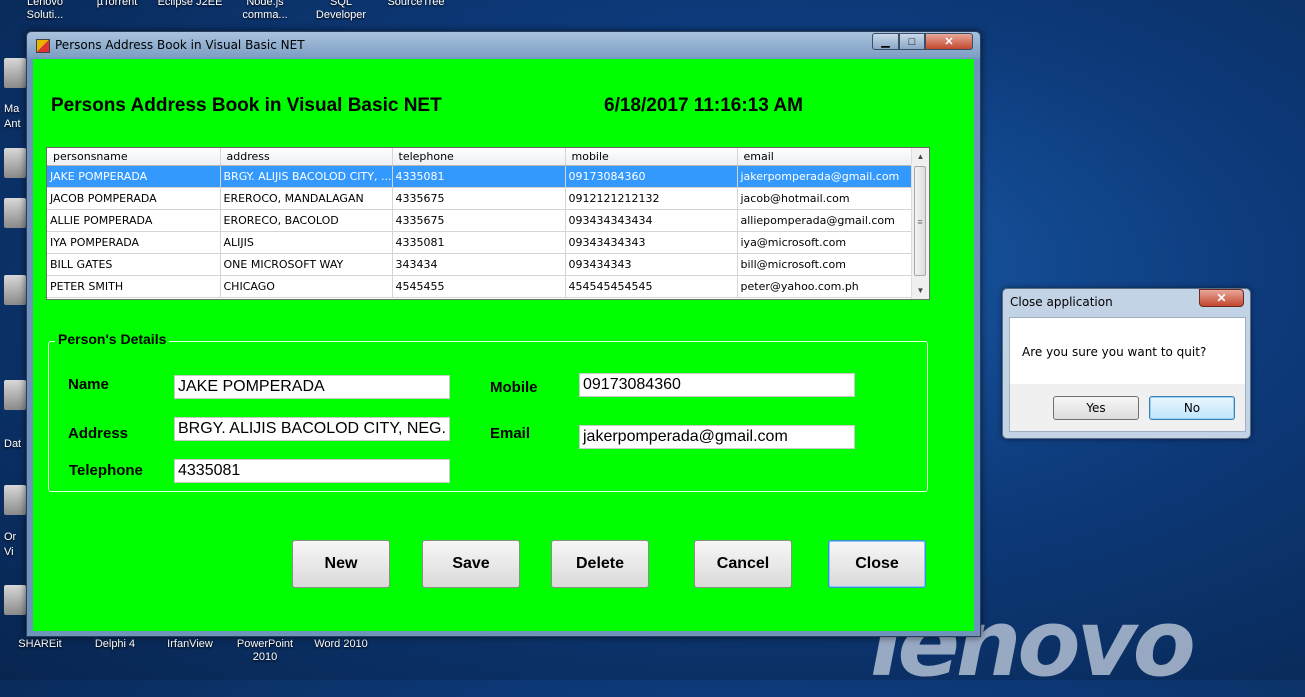 Image resolution: width=1305 pixels, height=697 pixels. I want to click on table-cell: JACOB POMPERADA, so click(134, 198).